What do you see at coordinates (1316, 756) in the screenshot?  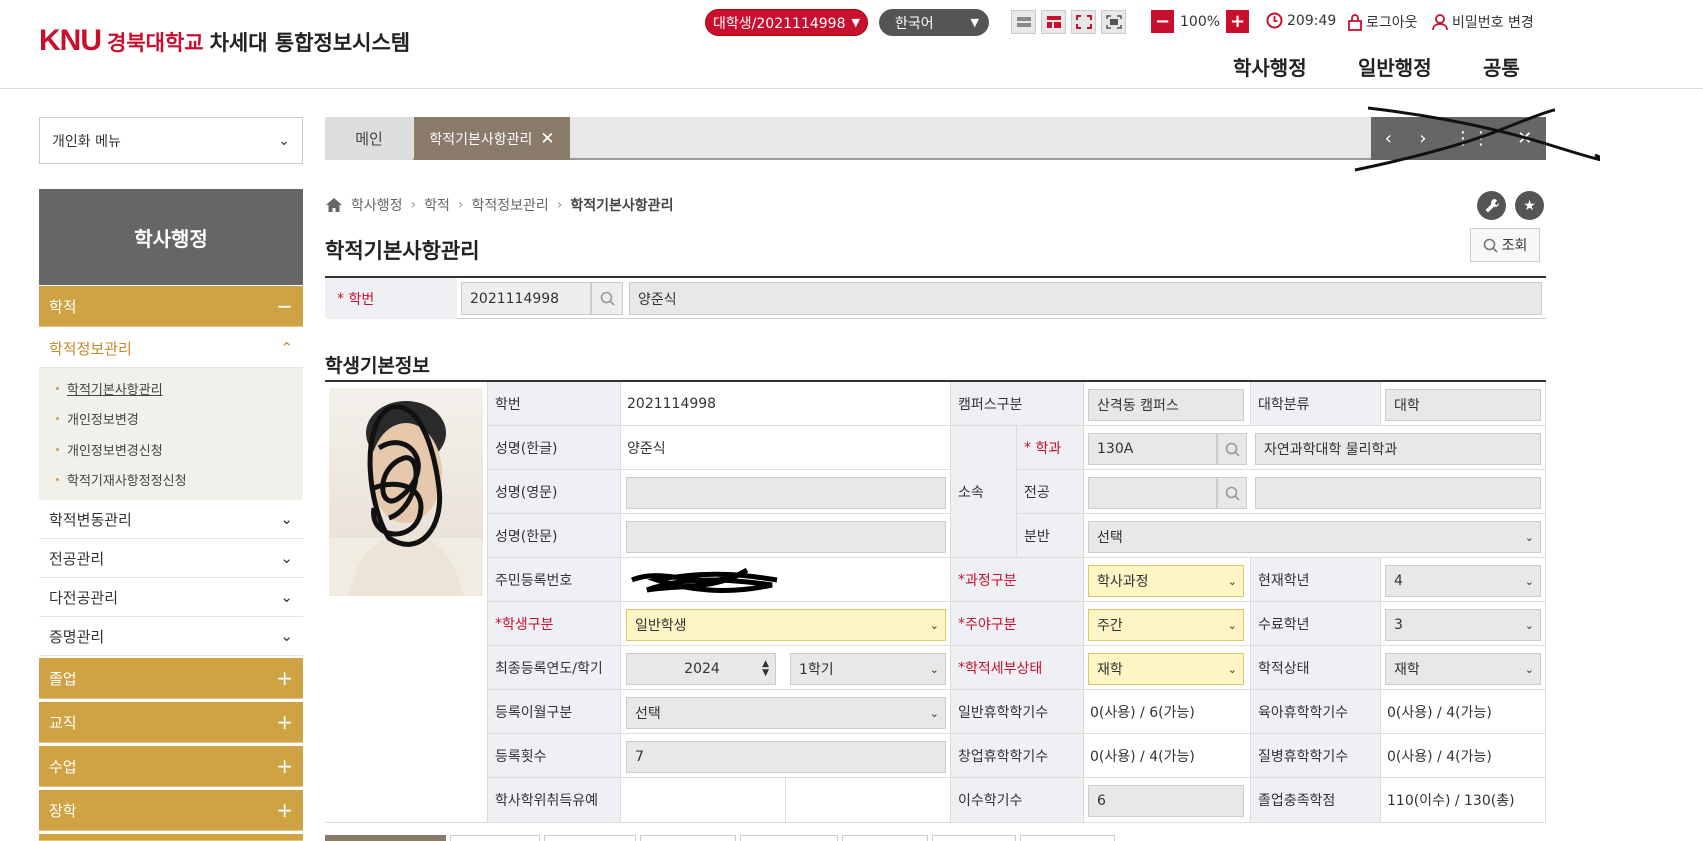 I see `label-sick-leave: 질병휴학학기수` at bounding box center [1316, 756].